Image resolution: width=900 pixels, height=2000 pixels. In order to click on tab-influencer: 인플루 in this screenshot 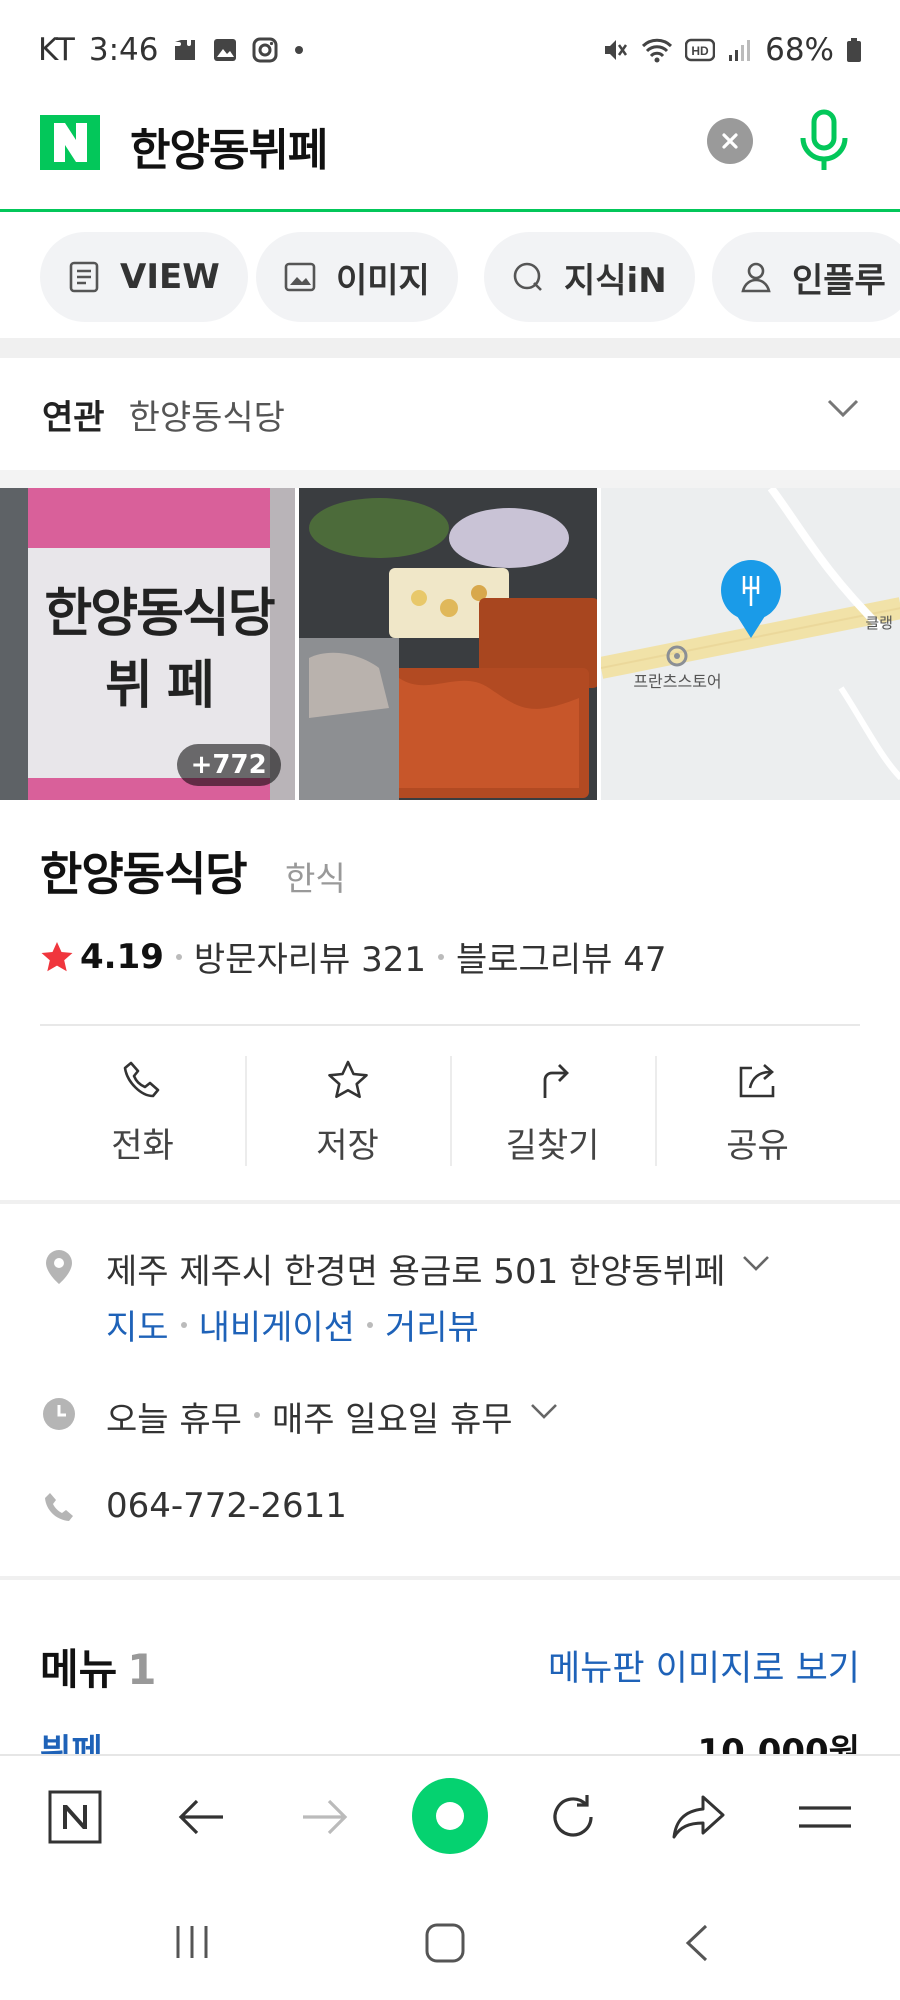, I will do `click(806, 277)`.